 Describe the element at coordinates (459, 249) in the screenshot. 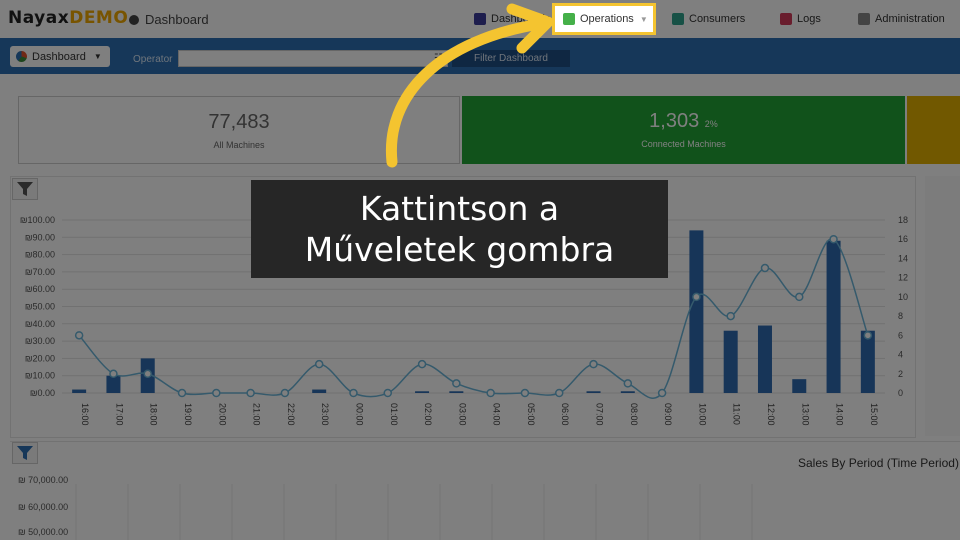

I see `callout-line-2: Műveletek gombra` at that location.